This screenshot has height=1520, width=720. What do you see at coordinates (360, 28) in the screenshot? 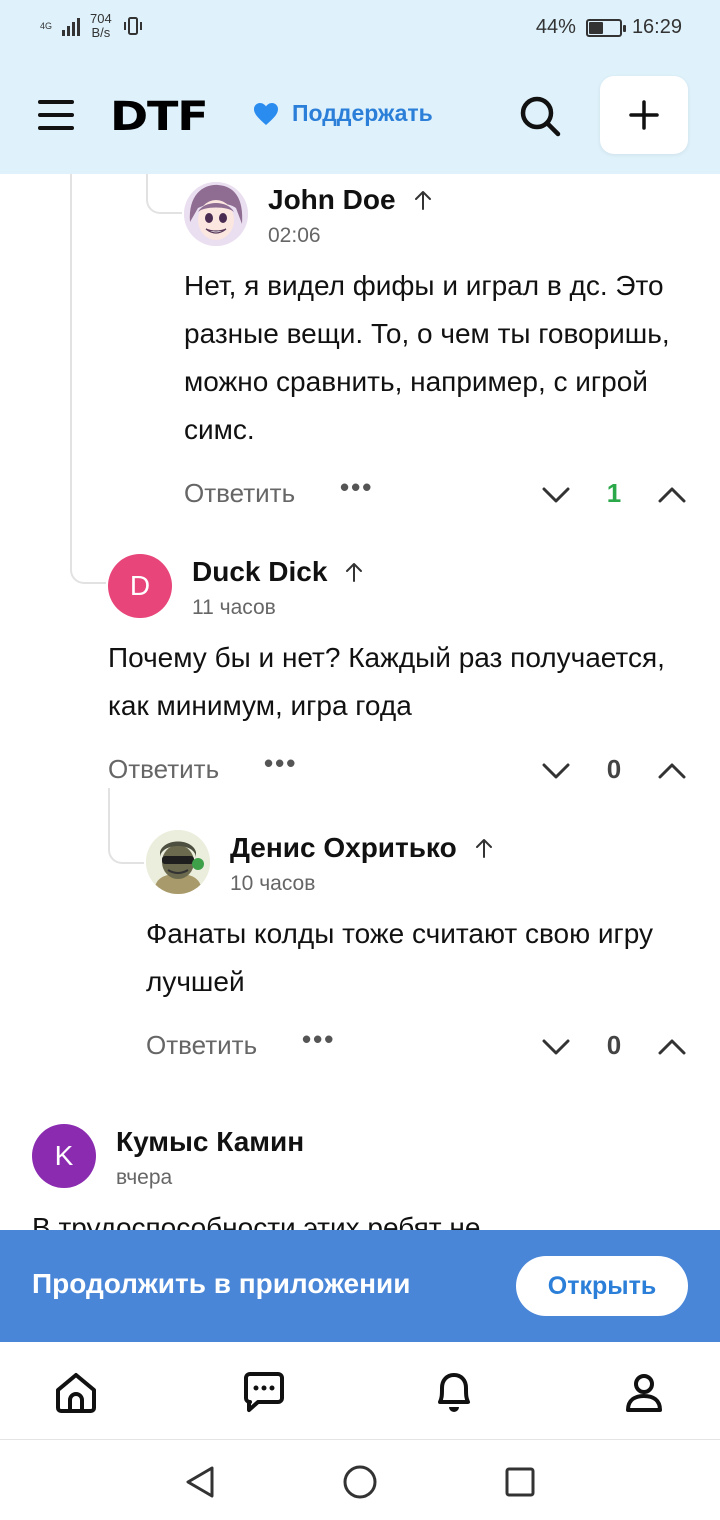
I see `status-bar: 4G 704 B/s 44% 16:29` at bounding box center [360, 28].